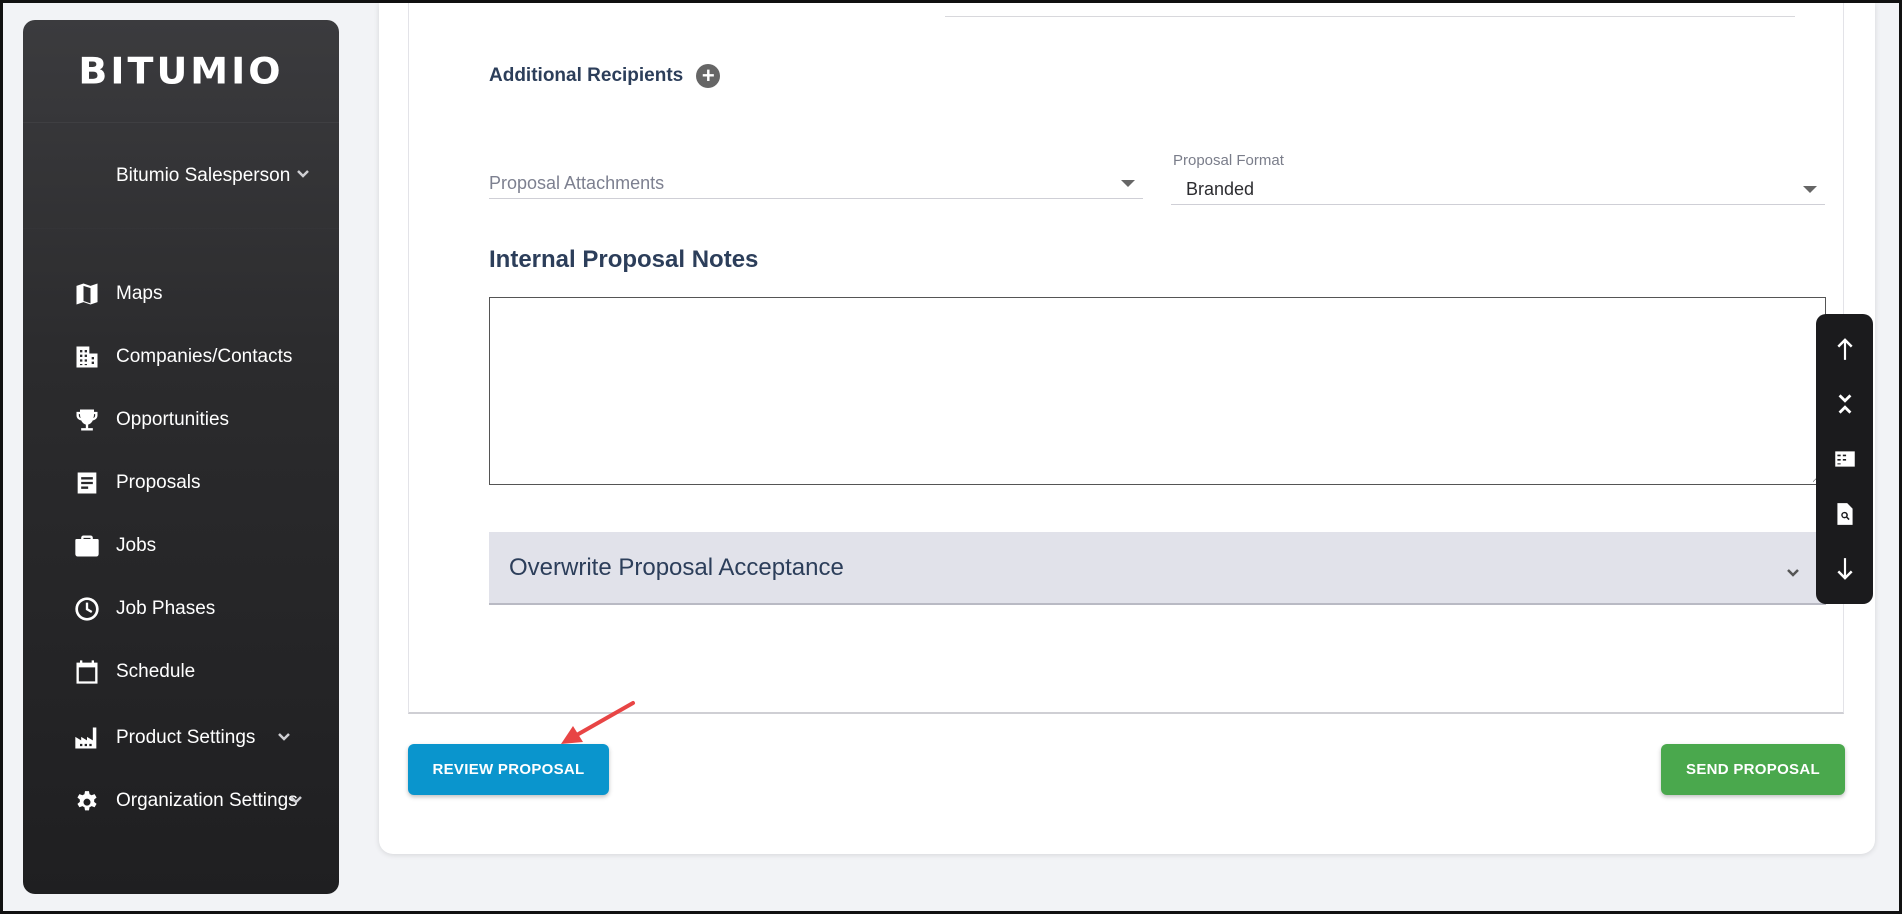 The width and height of the screenshot is (1902, 914). What do you see at coordinates (139, 293) in the screenshot?
I see `sidebar-item-label: Maps` at bounding box center [139, 293].